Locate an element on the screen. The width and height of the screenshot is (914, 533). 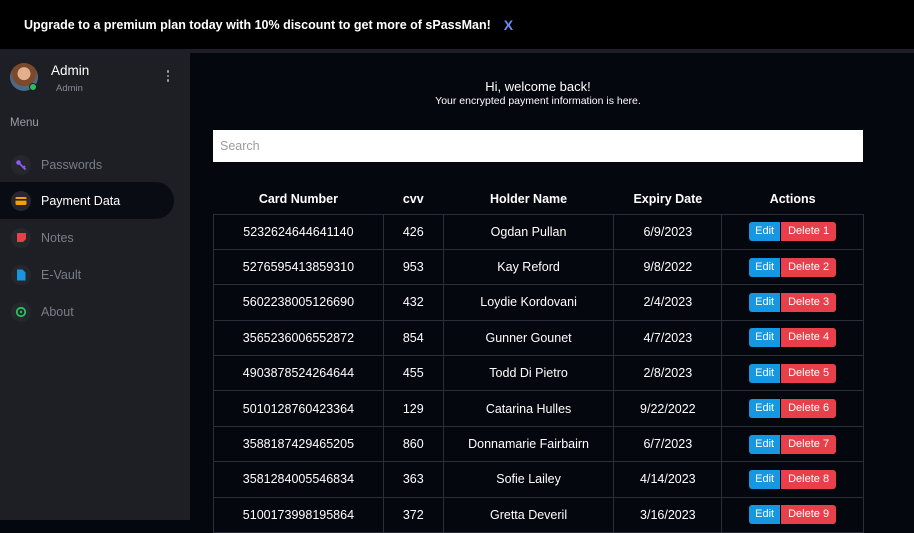
delete-button: Delete 7 is located at coordinates (809, 444).